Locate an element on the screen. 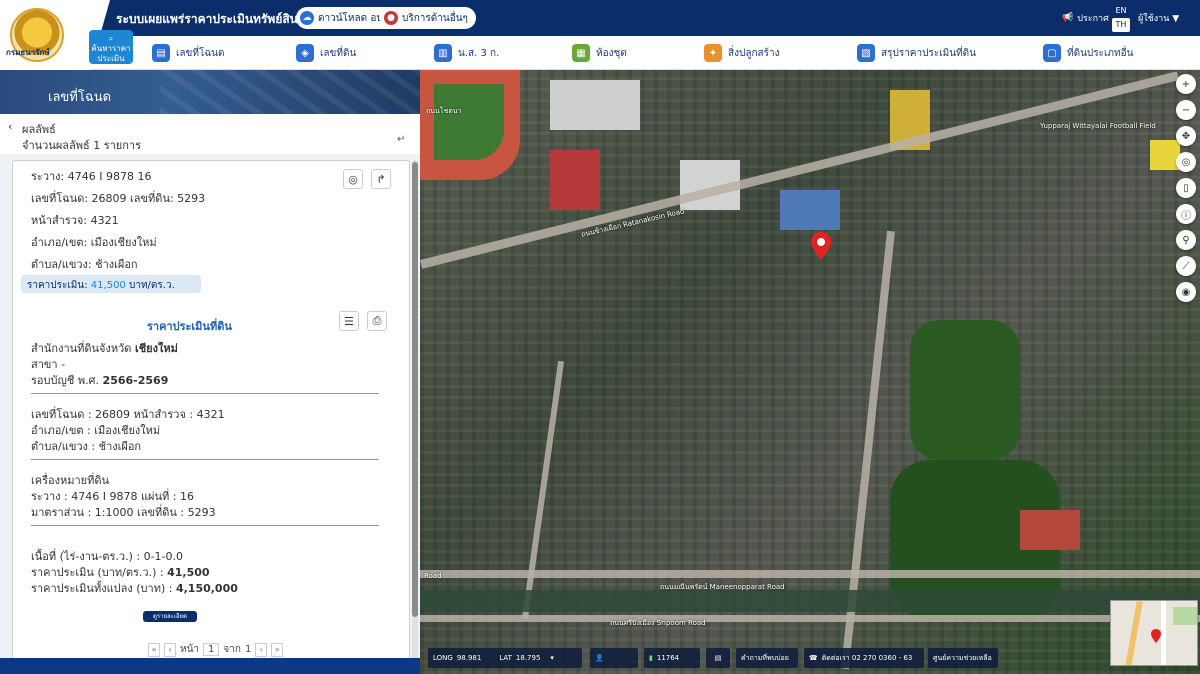 The width and height of the screenshot is (1200, 674). search-appraisal-chip: ⌕ ค้นหาราคาประเมิน is located at coordinates (111, 47).